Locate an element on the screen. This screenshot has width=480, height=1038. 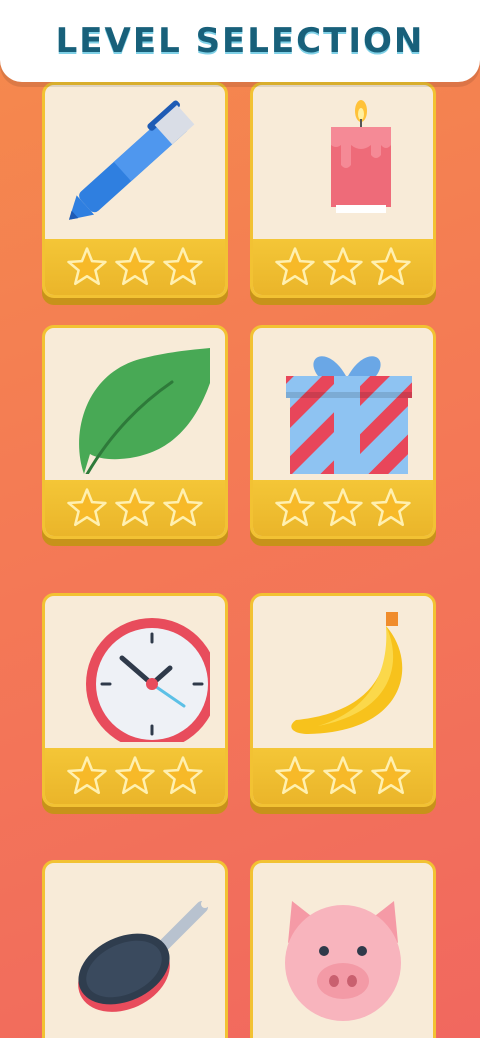
level-card-leaf is located at coordinates (135, 432).